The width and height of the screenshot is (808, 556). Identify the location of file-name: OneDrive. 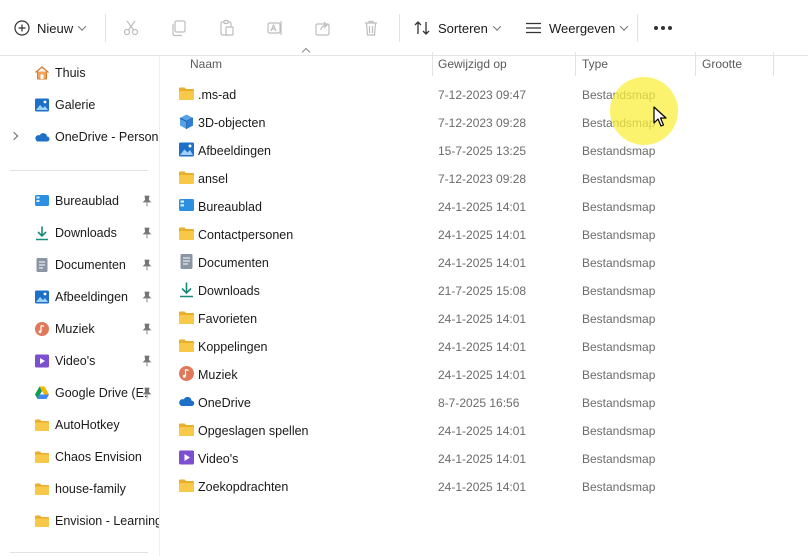
(224, 403).